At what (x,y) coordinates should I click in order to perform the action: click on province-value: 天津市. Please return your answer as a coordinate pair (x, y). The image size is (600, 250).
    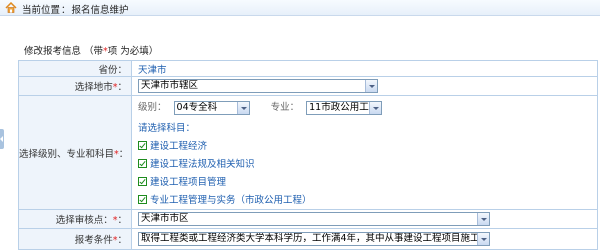
    Looking at the image, I should click on (152, 70).